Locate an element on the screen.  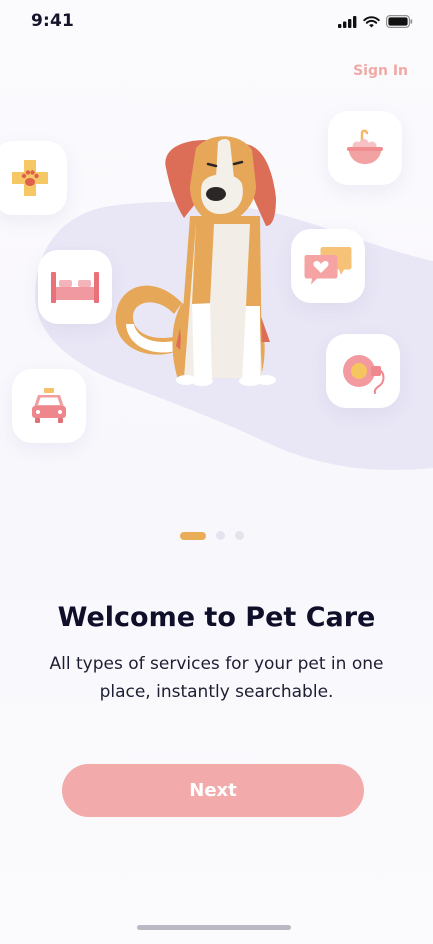
pet-taxi-tile is located at coordinates (49, 406).